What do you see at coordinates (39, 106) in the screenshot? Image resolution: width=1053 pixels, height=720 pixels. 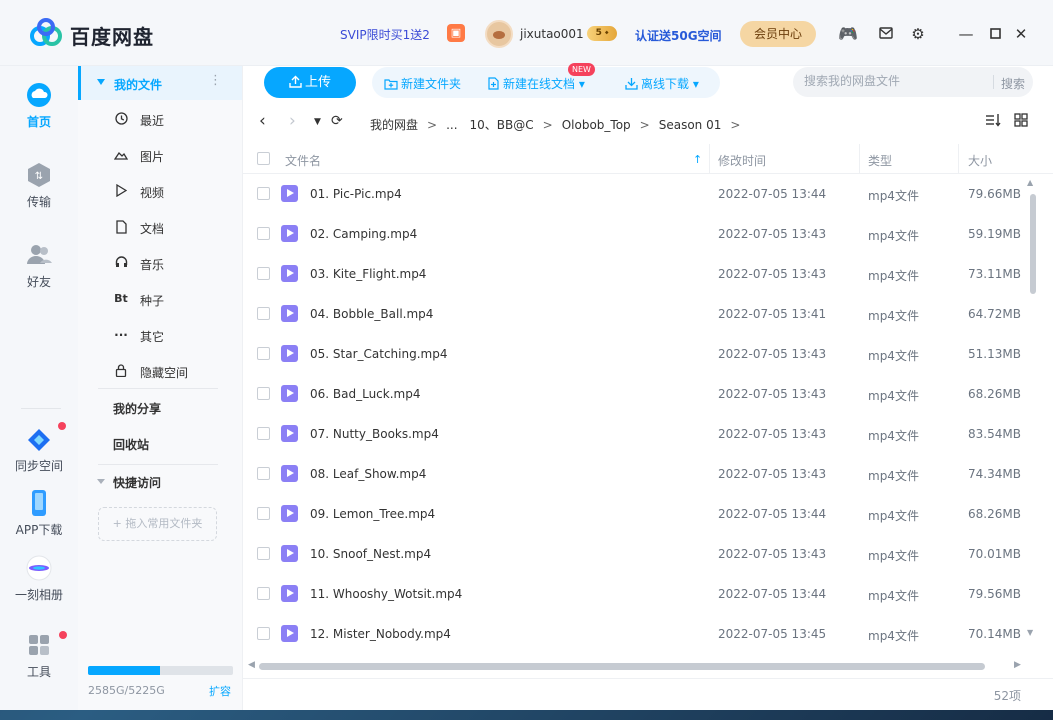 I see `nav-home: 首页` at bounding box center [39, 106].